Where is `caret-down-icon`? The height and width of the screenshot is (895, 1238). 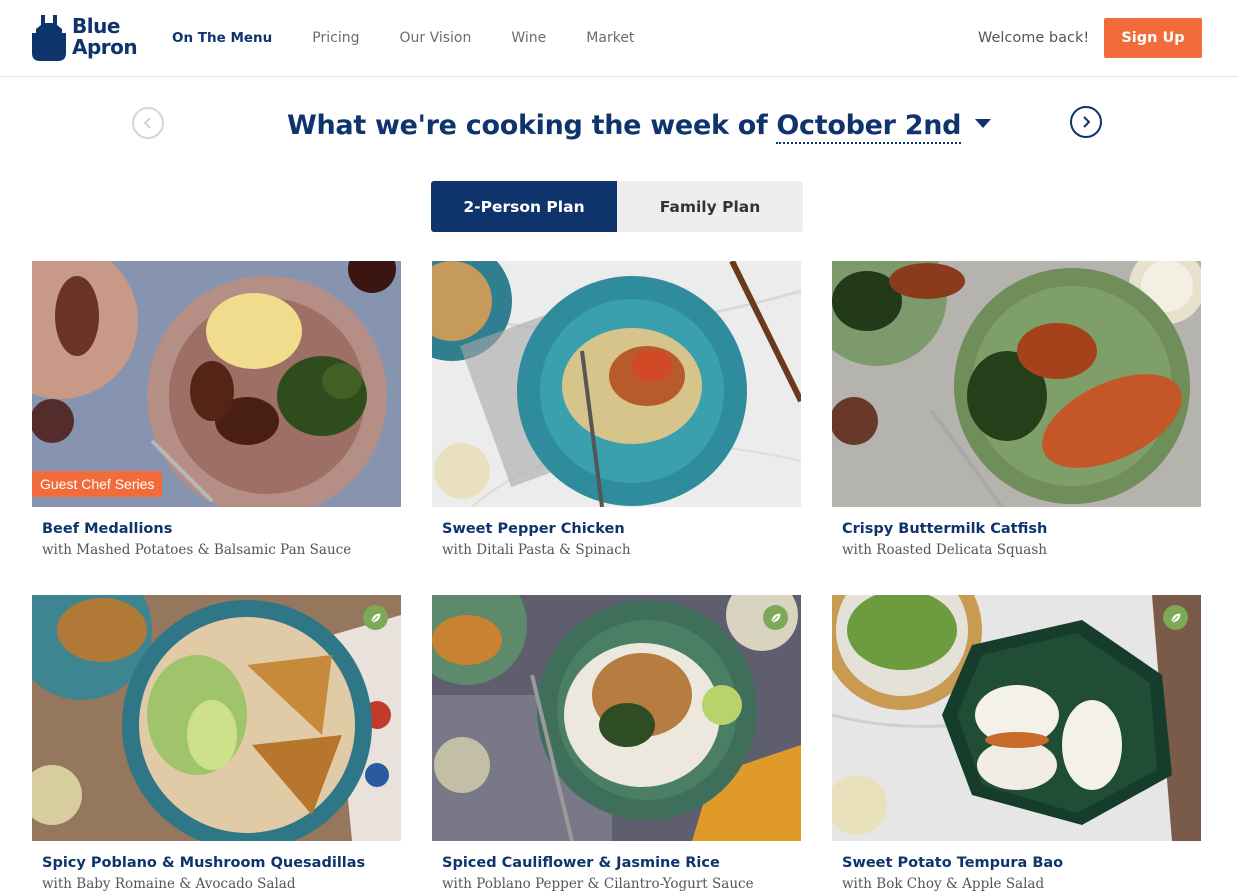
caret-down-icon is located at coordinates (983, 123).